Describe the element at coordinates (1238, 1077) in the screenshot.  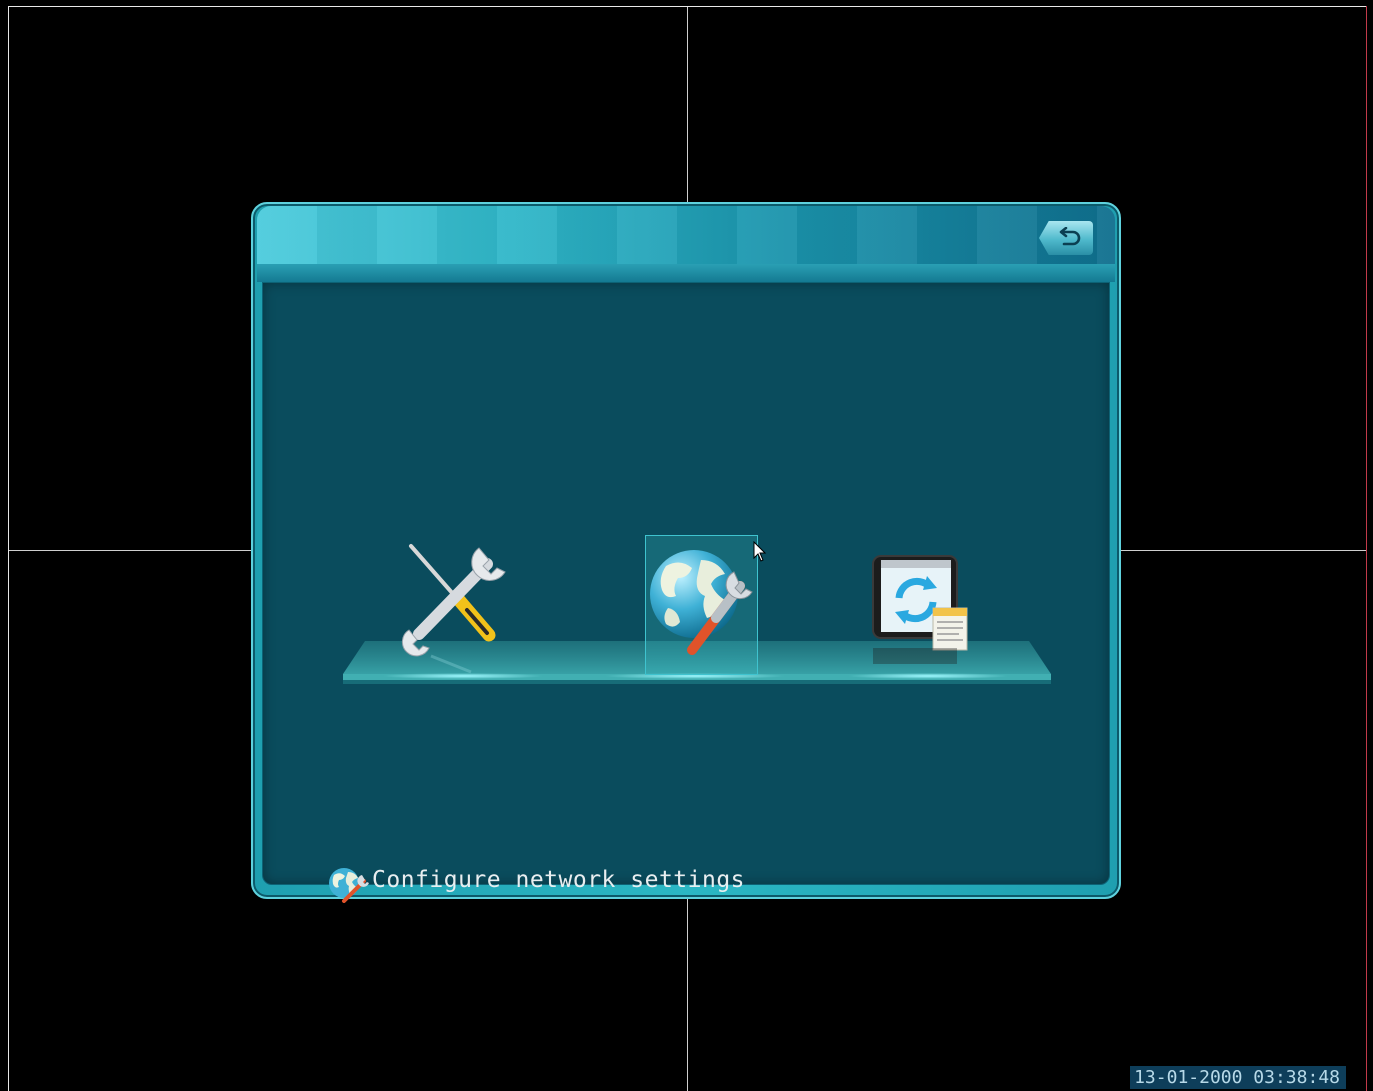
I see `system-clock: 13-01-2000 03:38:48` at that location.